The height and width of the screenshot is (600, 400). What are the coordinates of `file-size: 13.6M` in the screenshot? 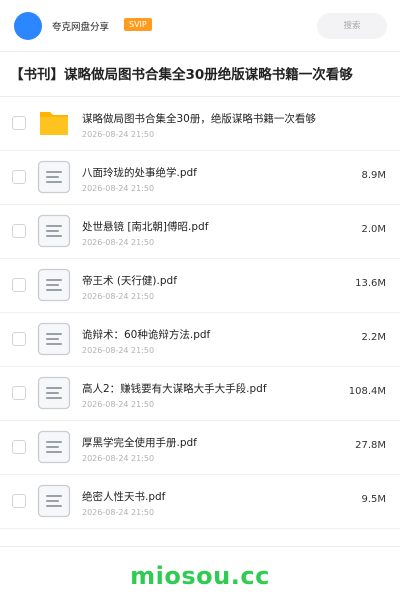 It's located at (370, 283).